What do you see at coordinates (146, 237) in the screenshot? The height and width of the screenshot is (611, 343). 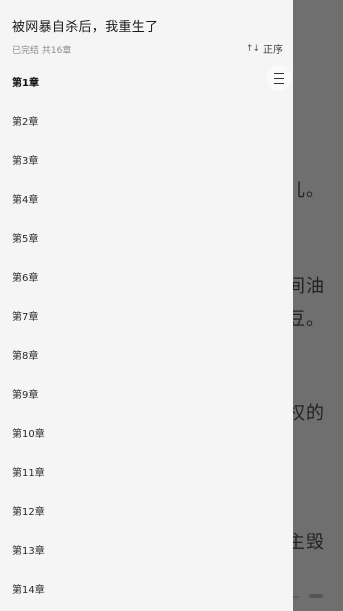 I see `chapter-item-5: 第5章` at bounding box center [146, 237].